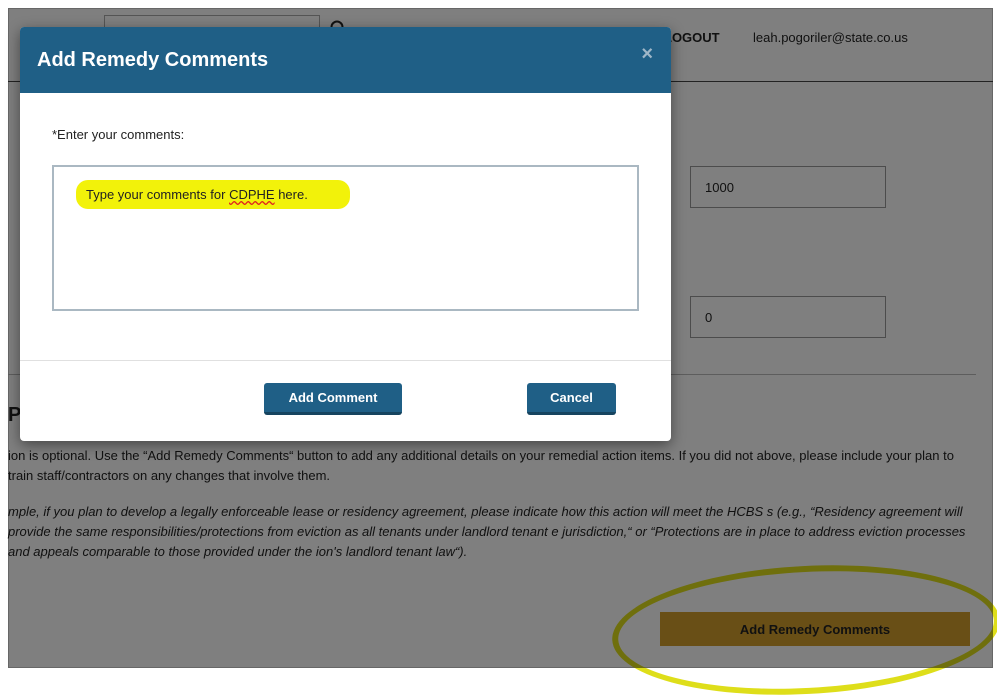  I want to click on misspelled-word: CDPHE, so click(252, 194).